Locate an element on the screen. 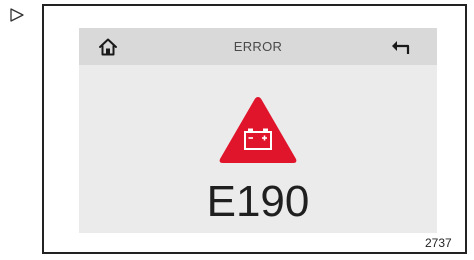 Image resolution: width=474 pixels, height=260 pixels. battery-warning-icon is located at coordinates (258, 130).